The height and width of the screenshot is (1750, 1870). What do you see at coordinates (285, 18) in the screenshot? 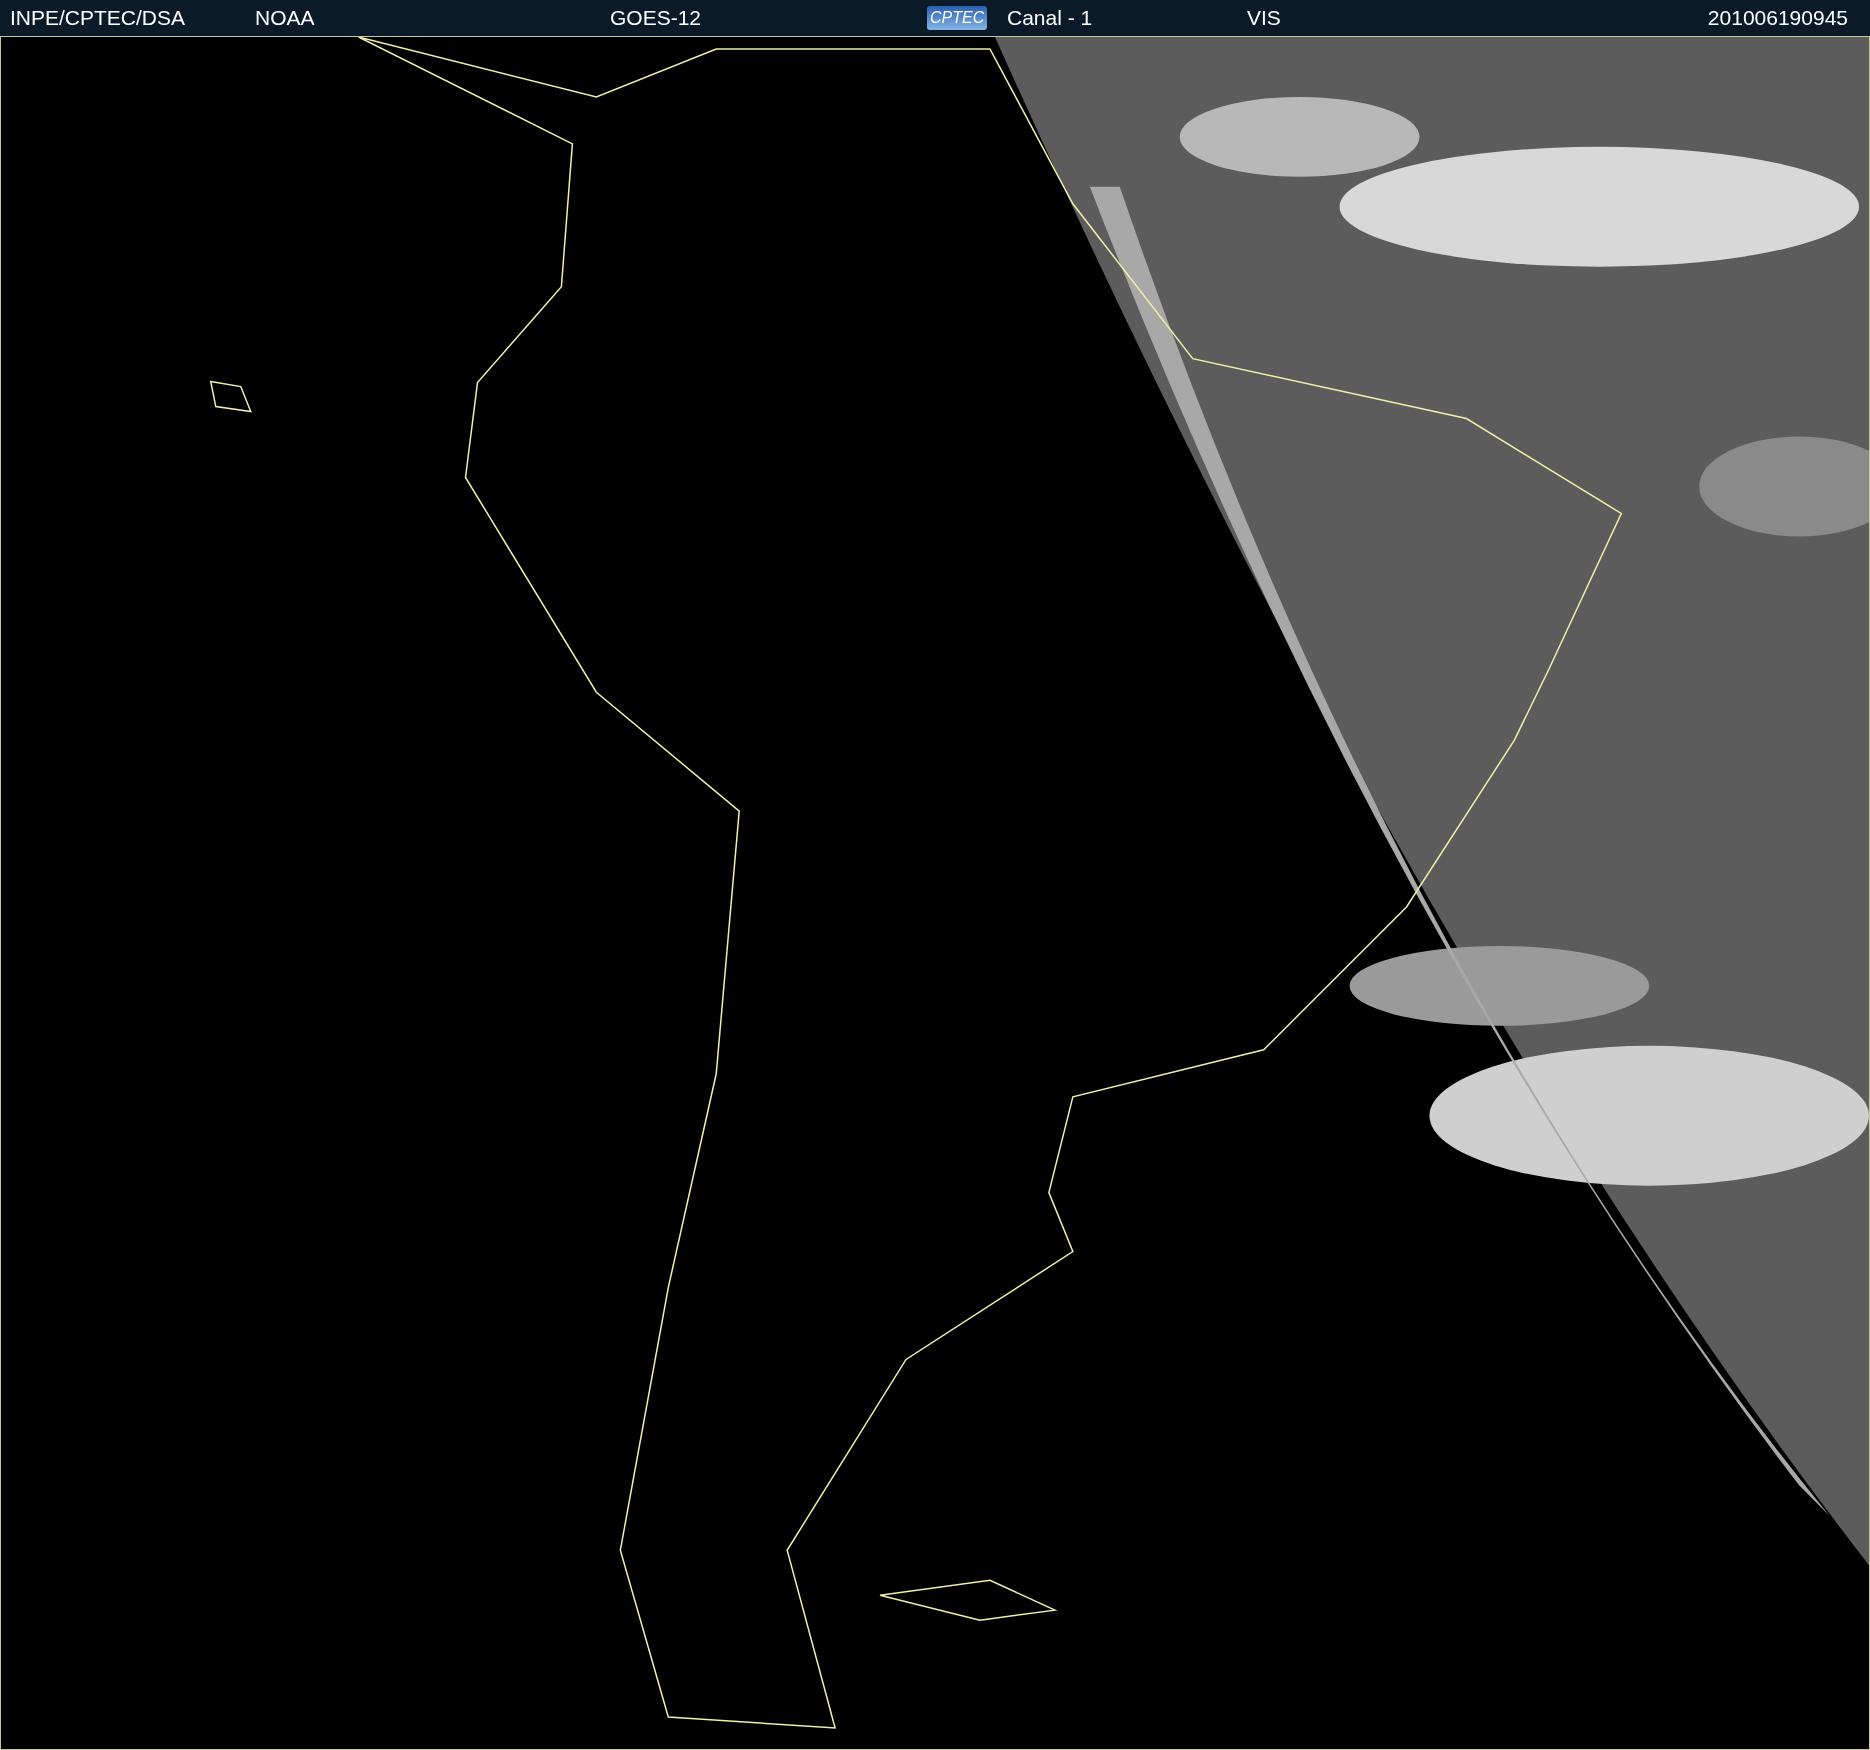
I see `header-label: NOAA` at bounding box center [285, 18].